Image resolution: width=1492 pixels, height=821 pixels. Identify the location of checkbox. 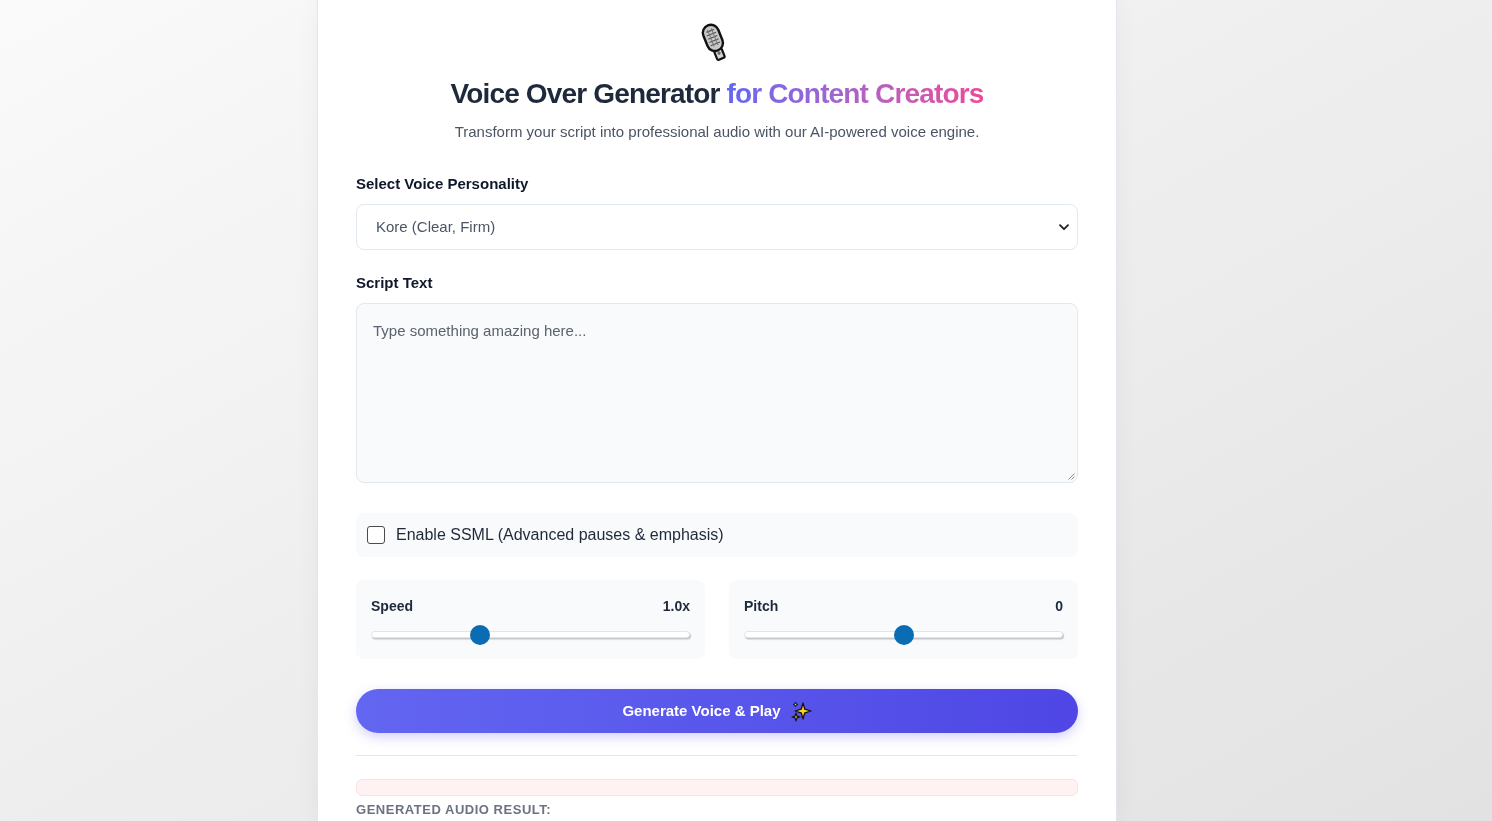
(376, 535).